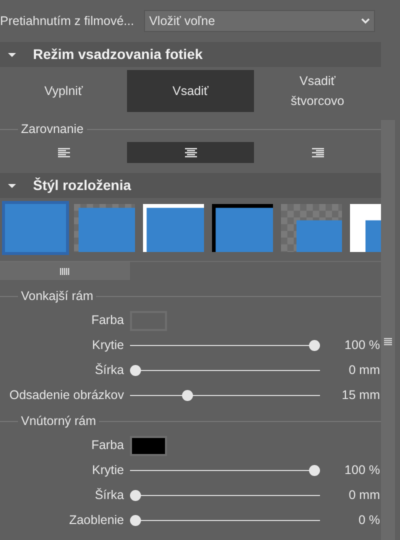 The width and height of the screenshot is (400, 540). I want to click on group-title: Vnútorný rám, so click(59, 421).